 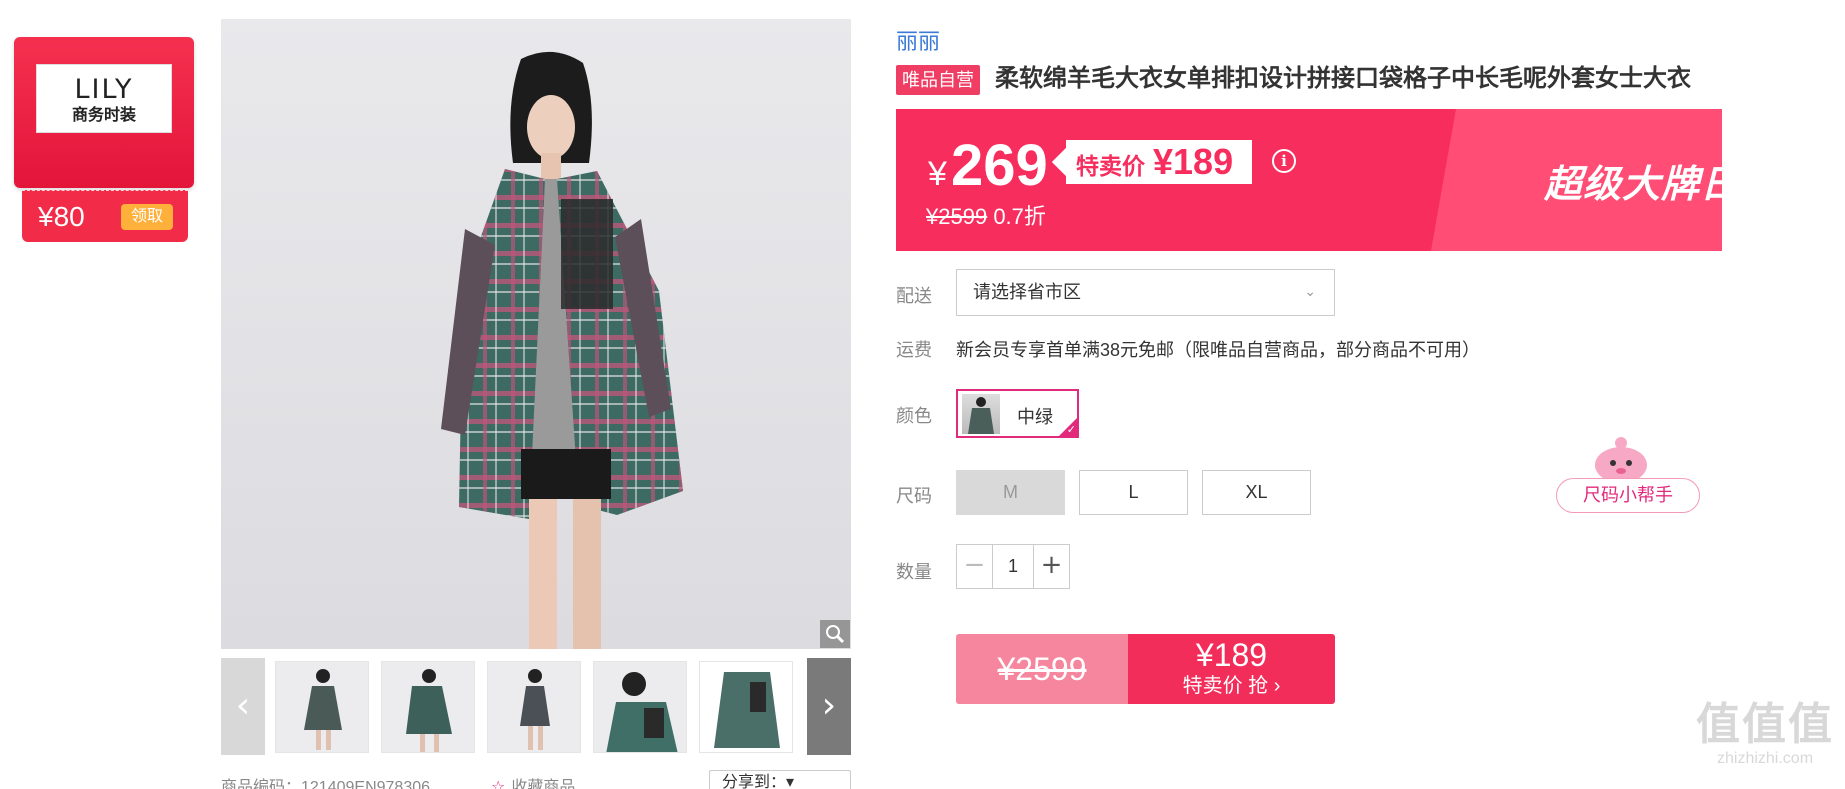 What do you see at coordinates (938, 80) in the screenshot?
I see `self-operated-badge: 唯品自营` at bounding box center [938, 80].